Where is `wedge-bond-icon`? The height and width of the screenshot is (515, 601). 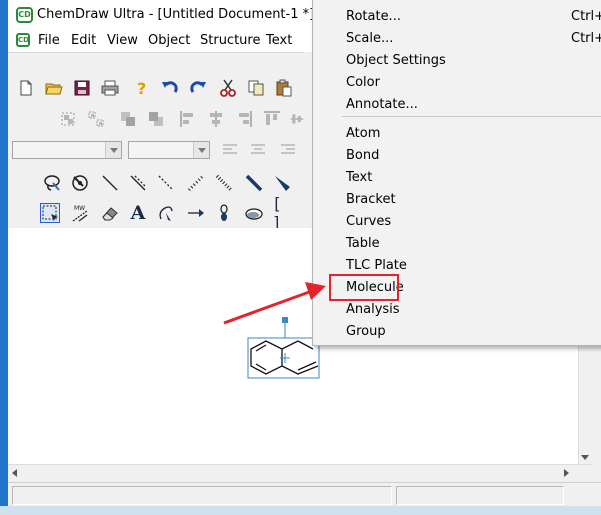
wedge-bond-icon is located at coordinates (282, 183).